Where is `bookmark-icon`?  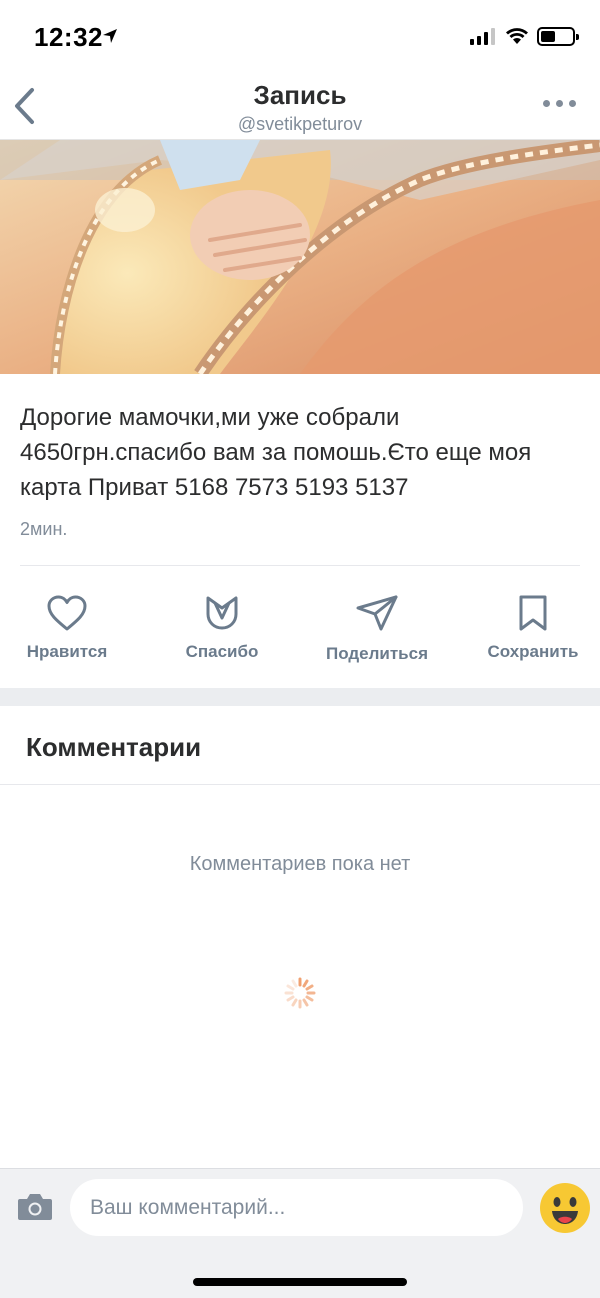
bookmark-icon is located at coordinates (533, 613).